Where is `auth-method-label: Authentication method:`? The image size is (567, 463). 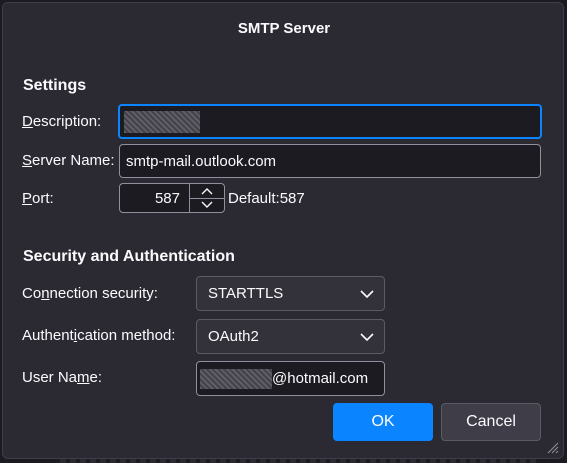
auth-method-label: Authentication method: is located at coordinates (99, 335).